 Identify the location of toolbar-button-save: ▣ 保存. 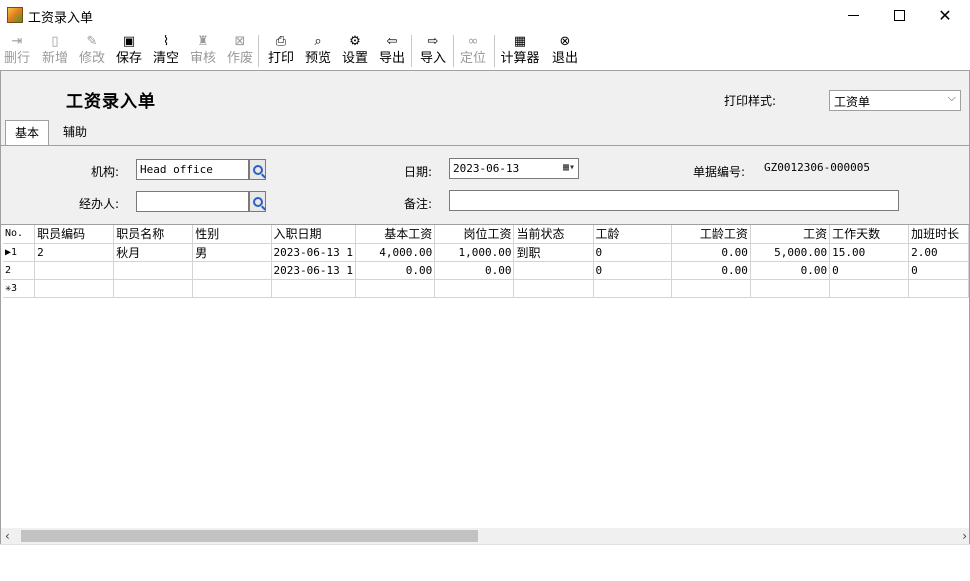
(129, 51).